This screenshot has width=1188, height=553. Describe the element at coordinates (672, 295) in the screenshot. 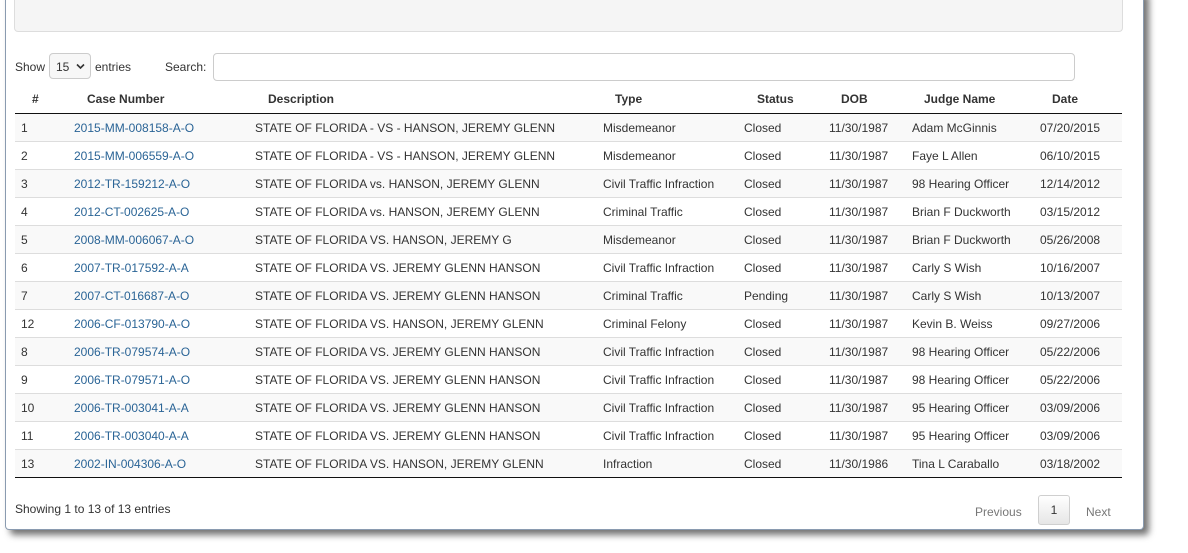

I see `cell-case-type: Criminal Traffic` at that location.